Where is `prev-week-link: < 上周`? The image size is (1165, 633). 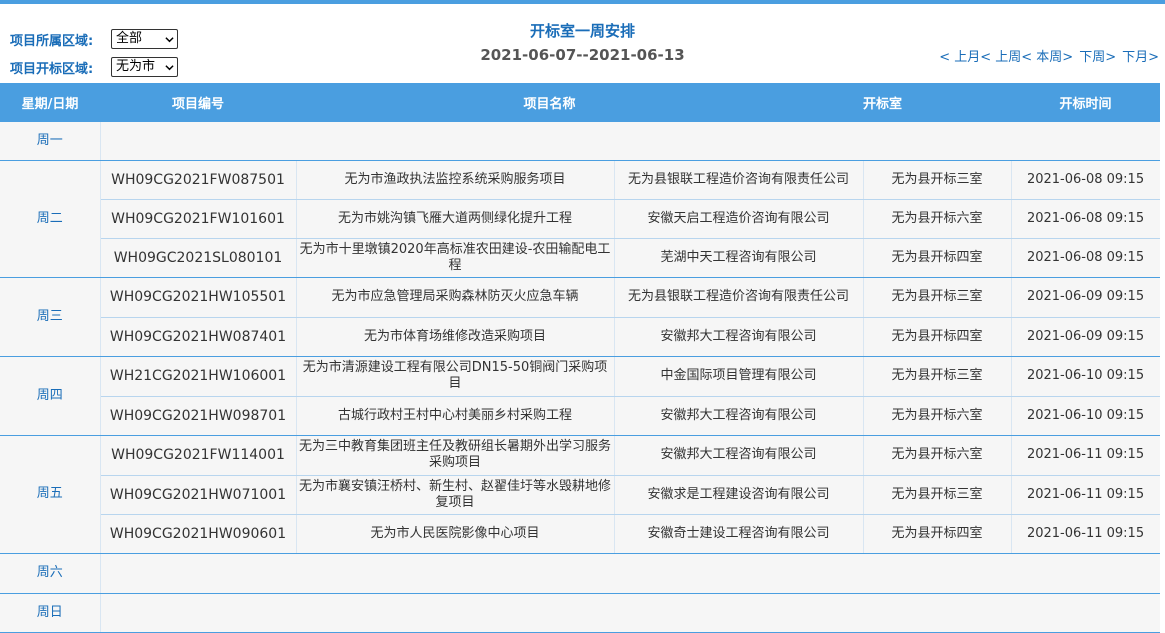 prev-week-link: < 上周 is located at coordinates (1000, 55).